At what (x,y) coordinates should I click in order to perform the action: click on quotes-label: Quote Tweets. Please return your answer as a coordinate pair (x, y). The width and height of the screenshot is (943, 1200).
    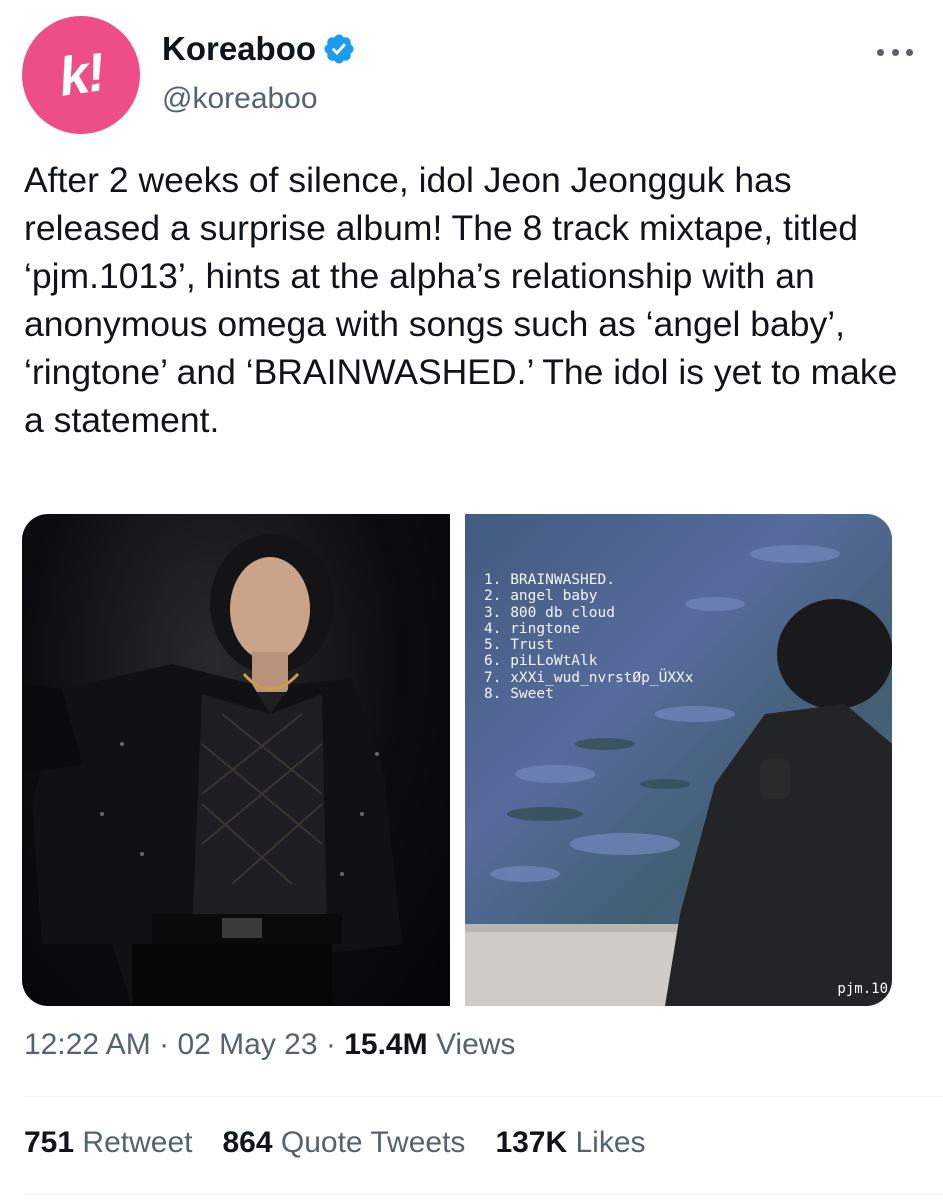
    Looking at the image, I should click on (373, 1142).